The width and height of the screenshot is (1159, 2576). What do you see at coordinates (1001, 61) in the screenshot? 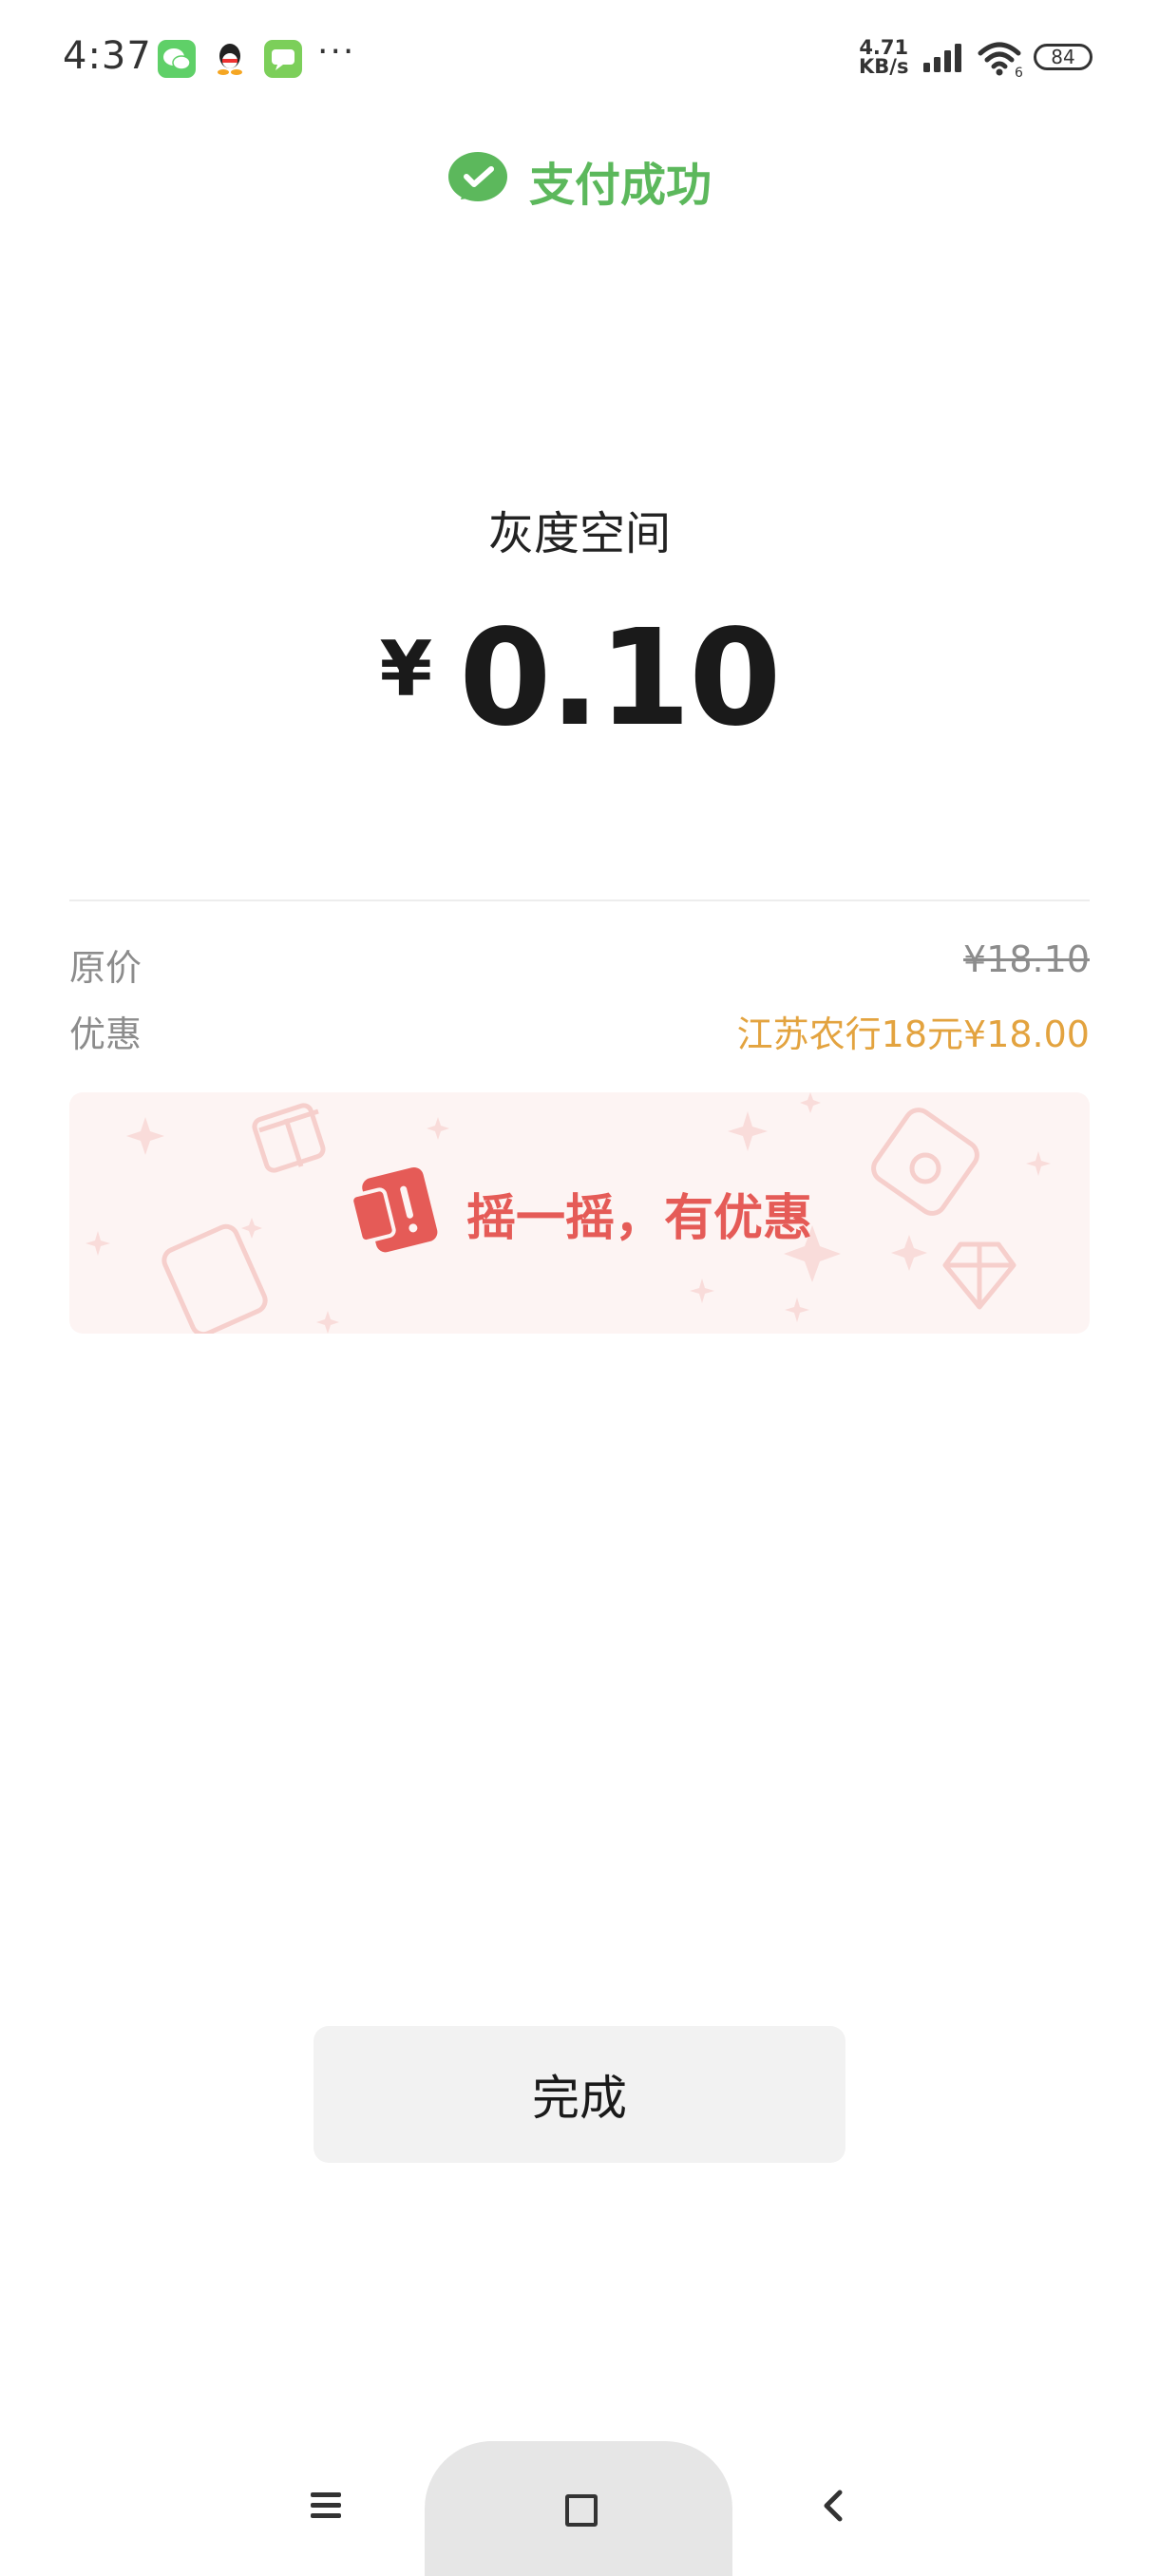
I see `wifi-icon: 6` at bounding box center [1001, 61].